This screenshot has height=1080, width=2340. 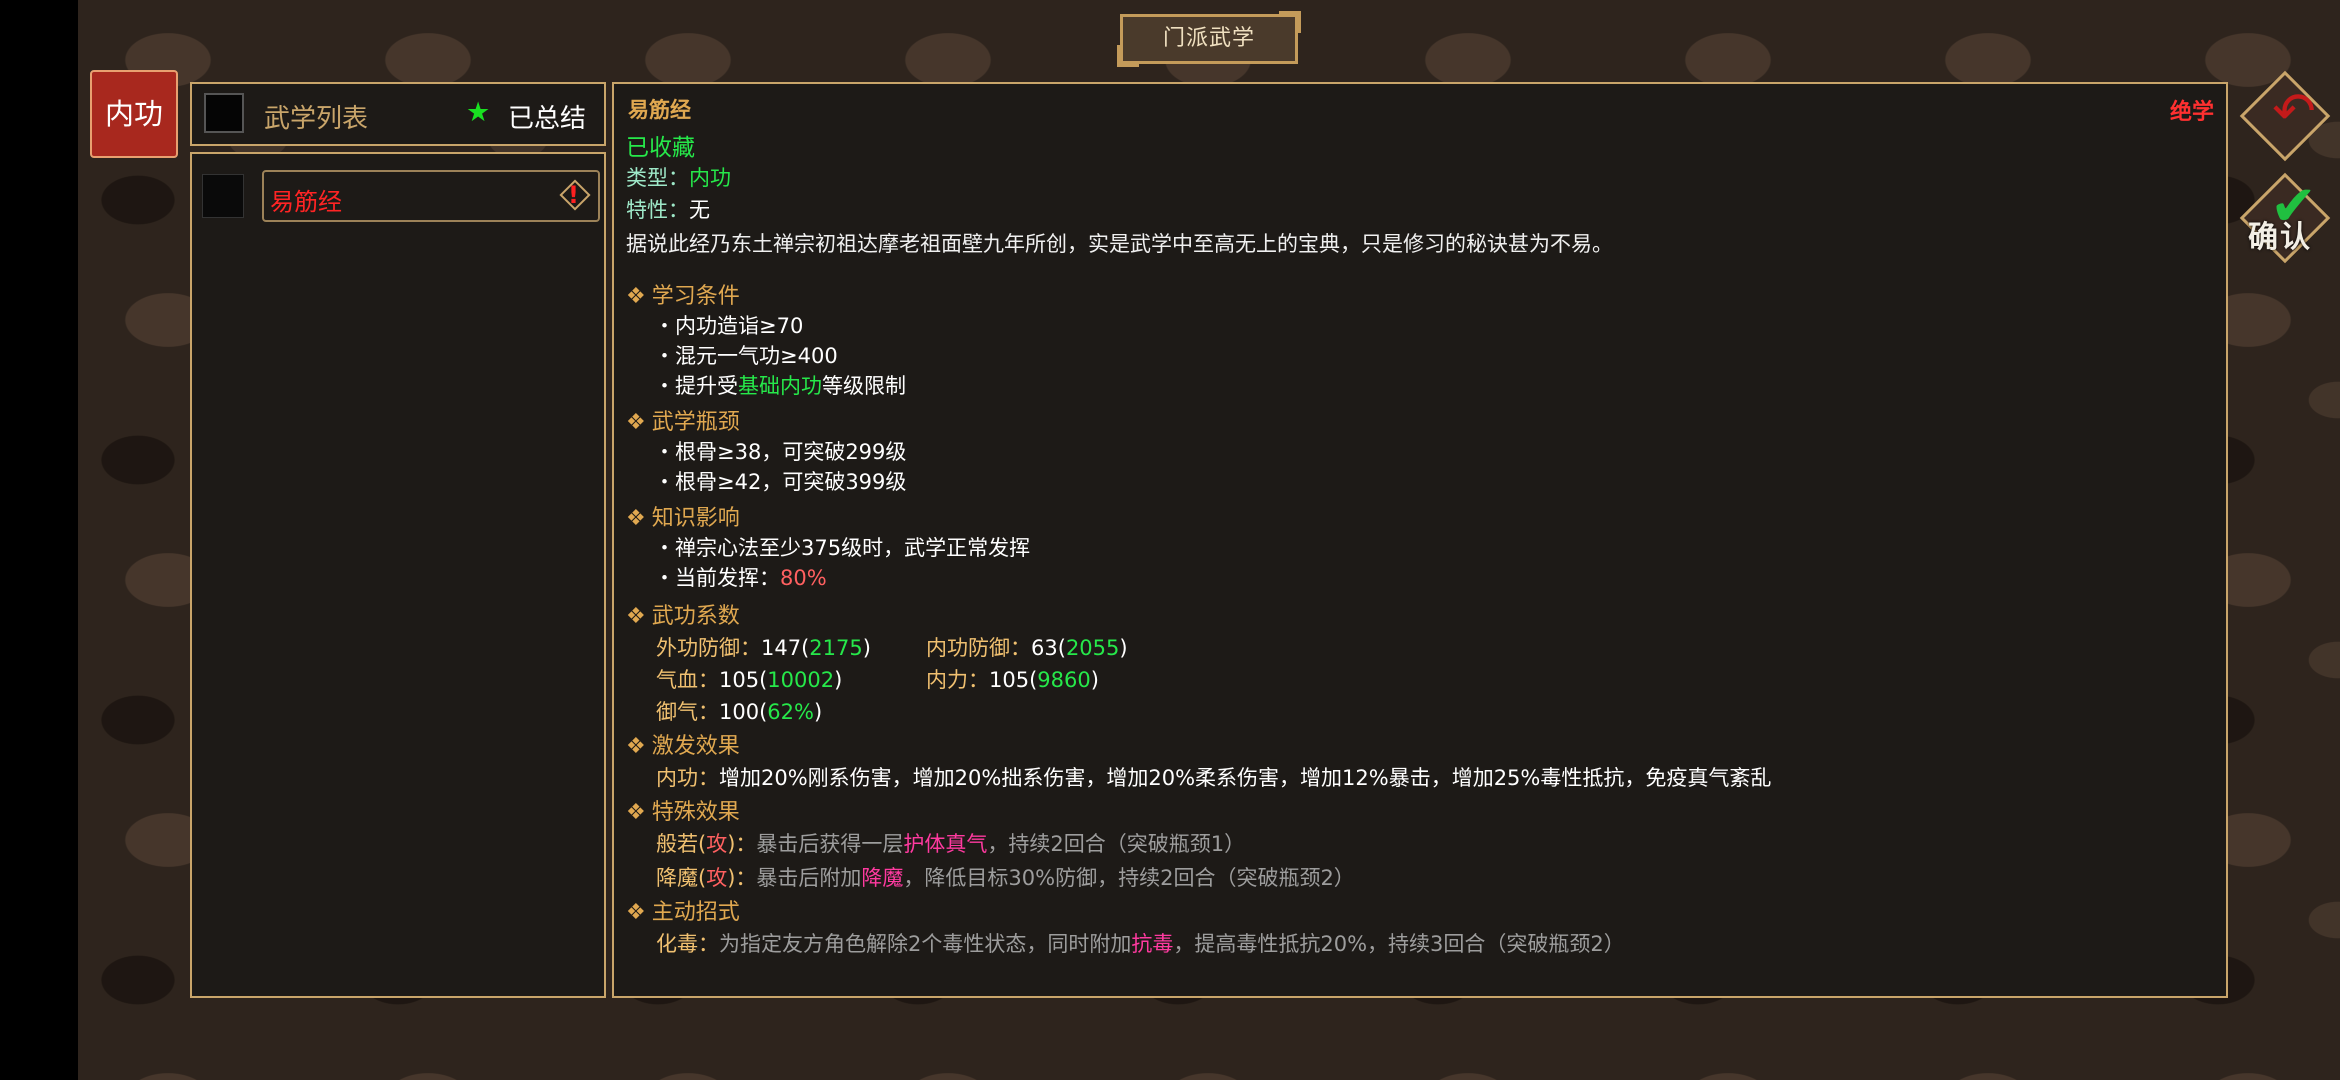 What do you see at coordinates (1027, 648) in the screenshot?
I see `coeff-inner-def: 内功防御：63(2055)` at bounding box center [1027, 648].